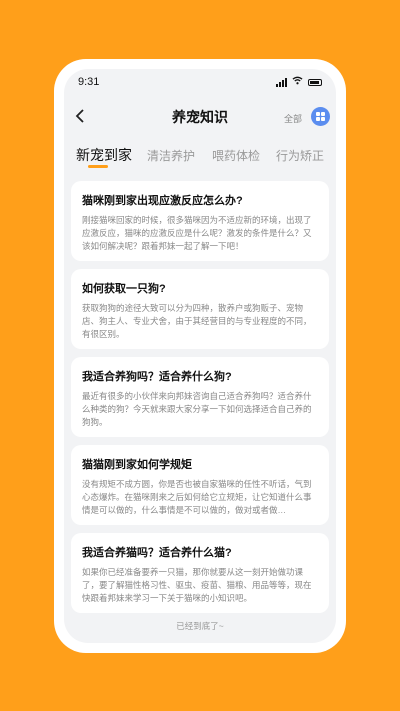  I want to click on article-title: 猫猫刚到家如何学规矩, so click(137, 465).